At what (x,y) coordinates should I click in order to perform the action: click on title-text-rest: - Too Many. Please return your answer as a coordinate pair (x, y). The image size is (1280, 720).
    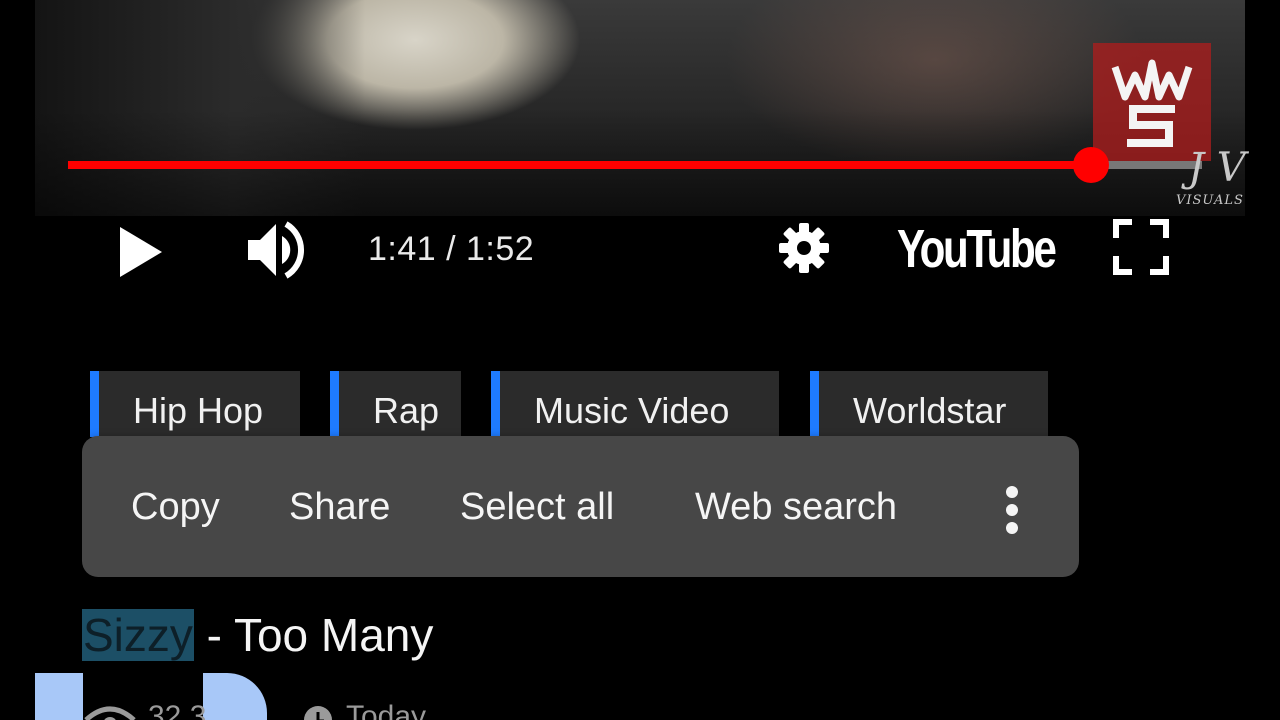
    Looking at the image, I should click on (313, 635).